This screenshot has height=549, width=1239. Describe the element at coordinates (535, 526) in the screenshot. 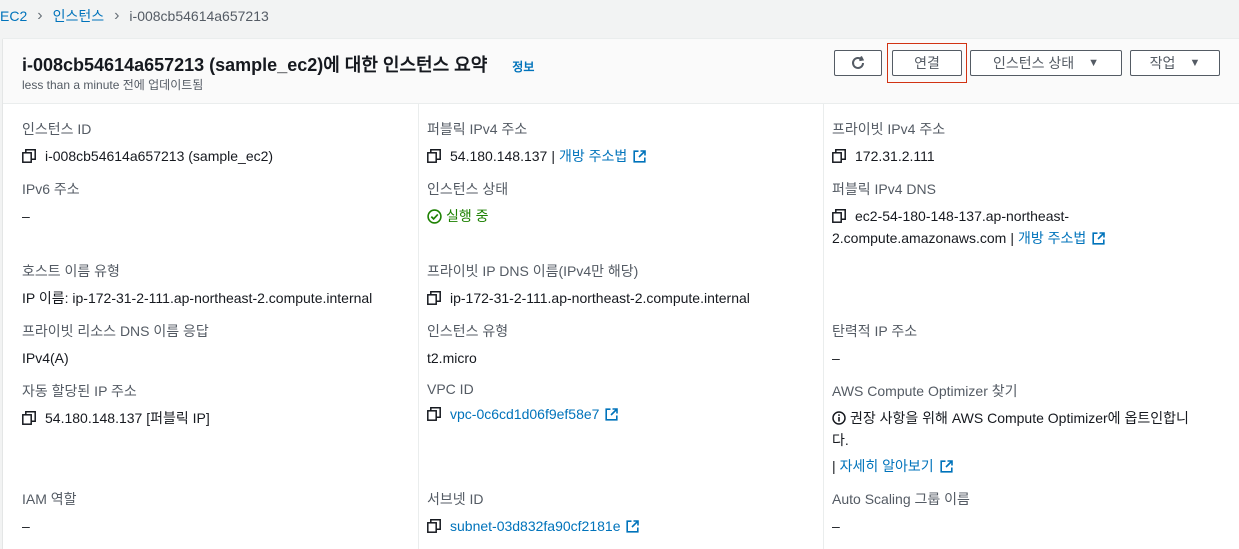

I see `subnet-id-link: subnet-03d832fa90cf2181e` at that location.